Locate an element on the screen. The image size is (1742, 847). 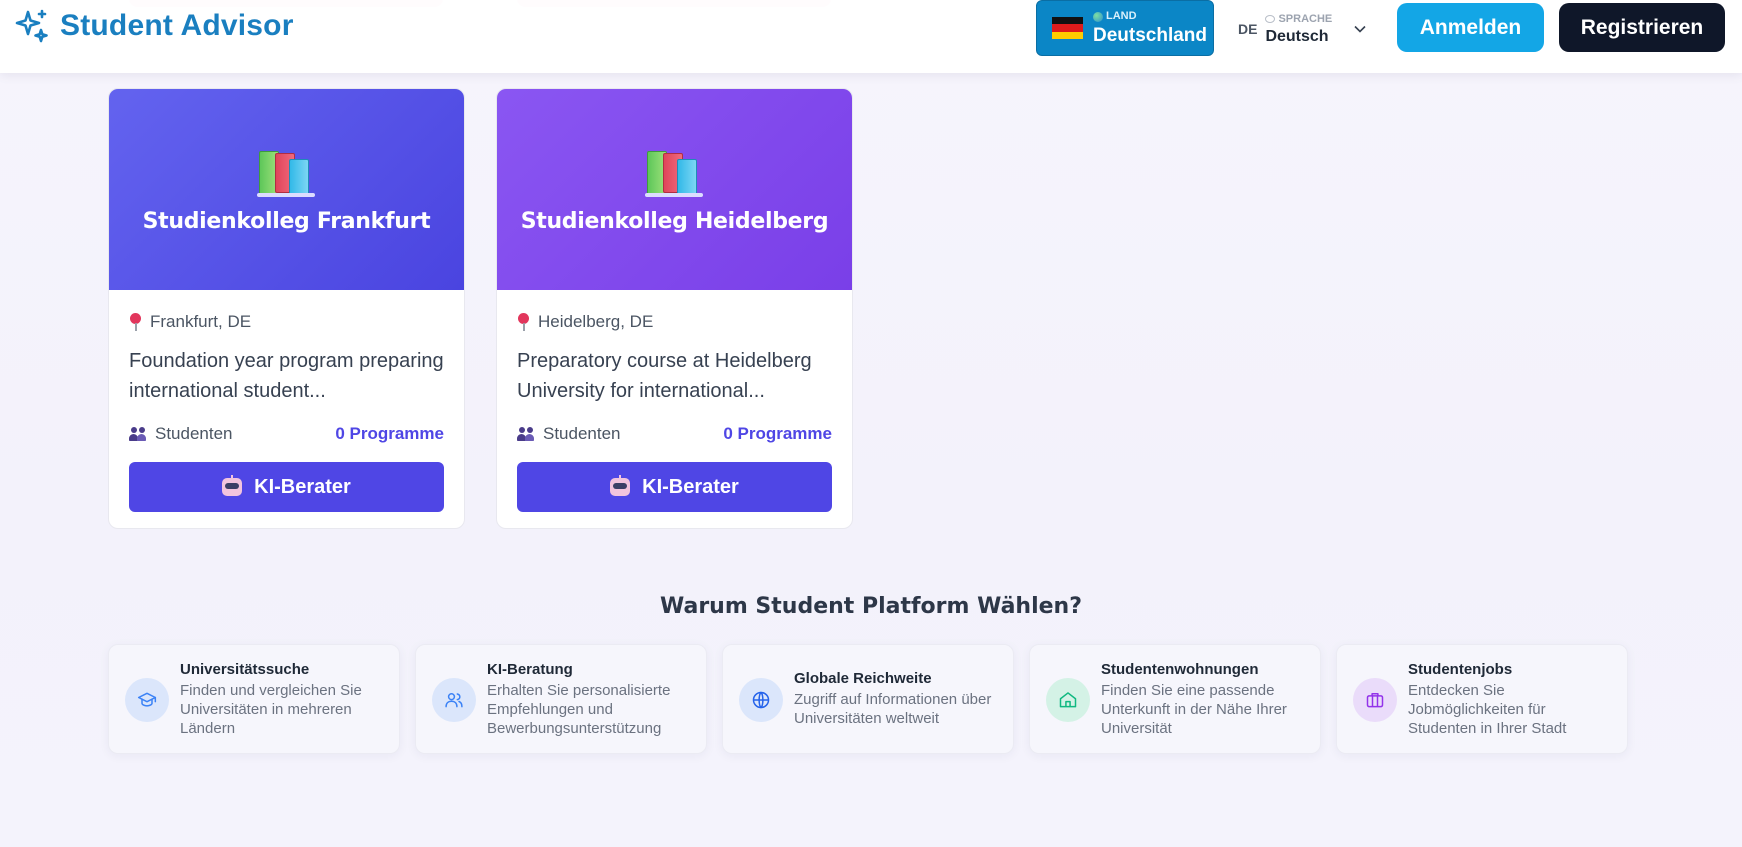
language-label: SPRACHE is located at coordinates (1305, 18).